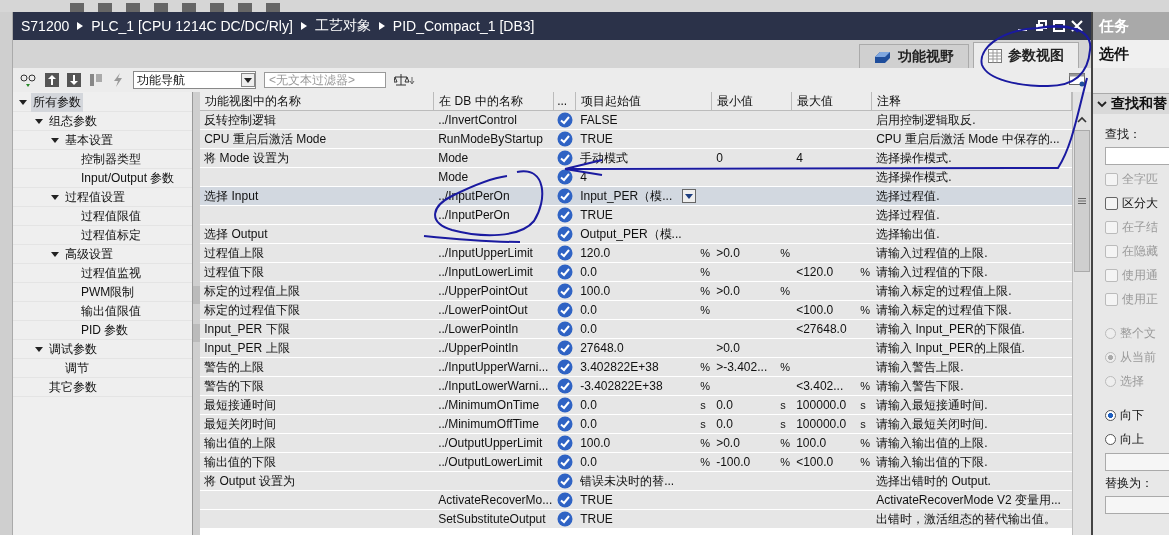  Describe the element at coordinates (636, 462) in the screenshot. I see `table-row: 输出值的下限 ../OutputLowerLimit 0.0 % -100.0 % <100.0 % 请输入输出值的下限.` at that location.